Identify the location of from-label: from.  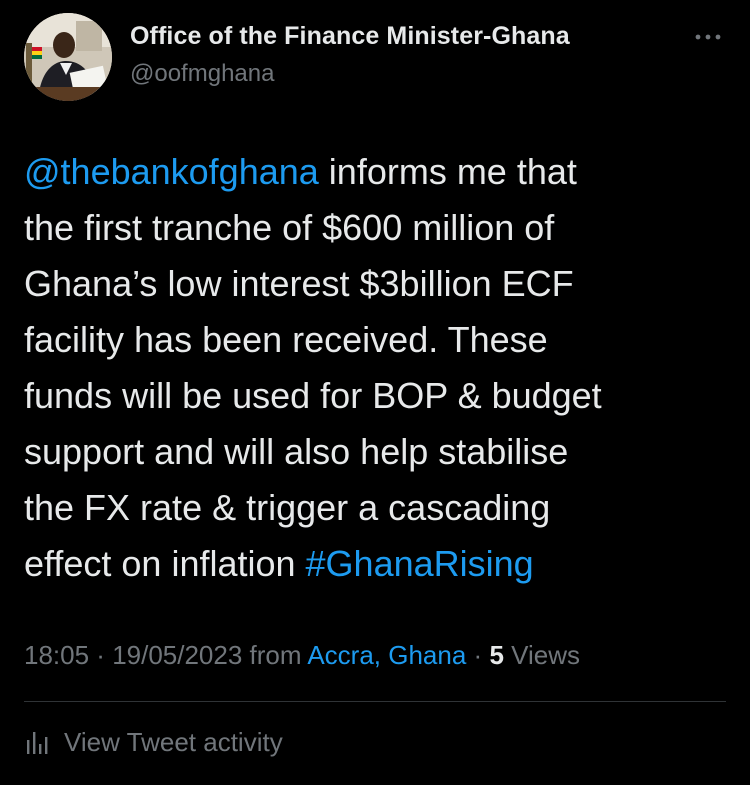
(275, 655).